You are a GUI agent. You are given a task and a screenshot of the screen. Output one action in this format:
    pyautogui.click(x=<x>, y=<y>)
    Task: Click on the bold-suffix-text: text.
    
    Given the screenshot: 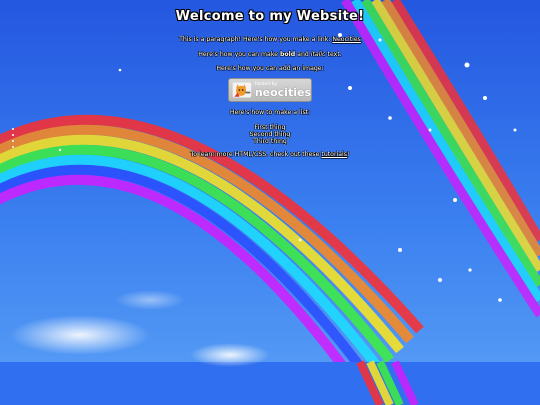 What is the action you would take?
    pyautogui.click(x=333, y=54)
    